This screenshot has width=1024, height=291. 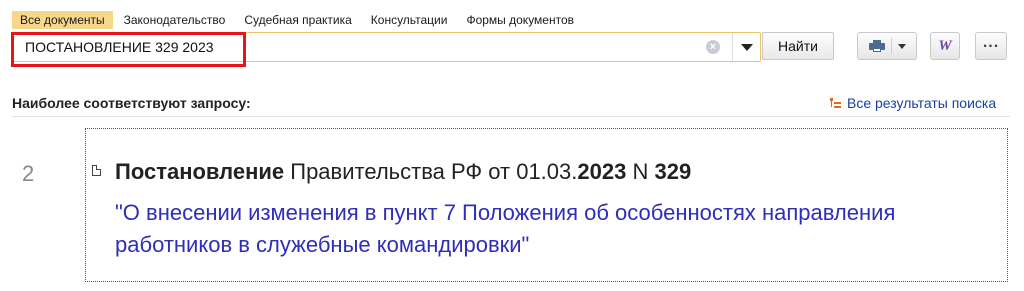 What do you see at coordinates (887, 46) in the screenshot?
I see `print-button` at bounding box center [887, 46].